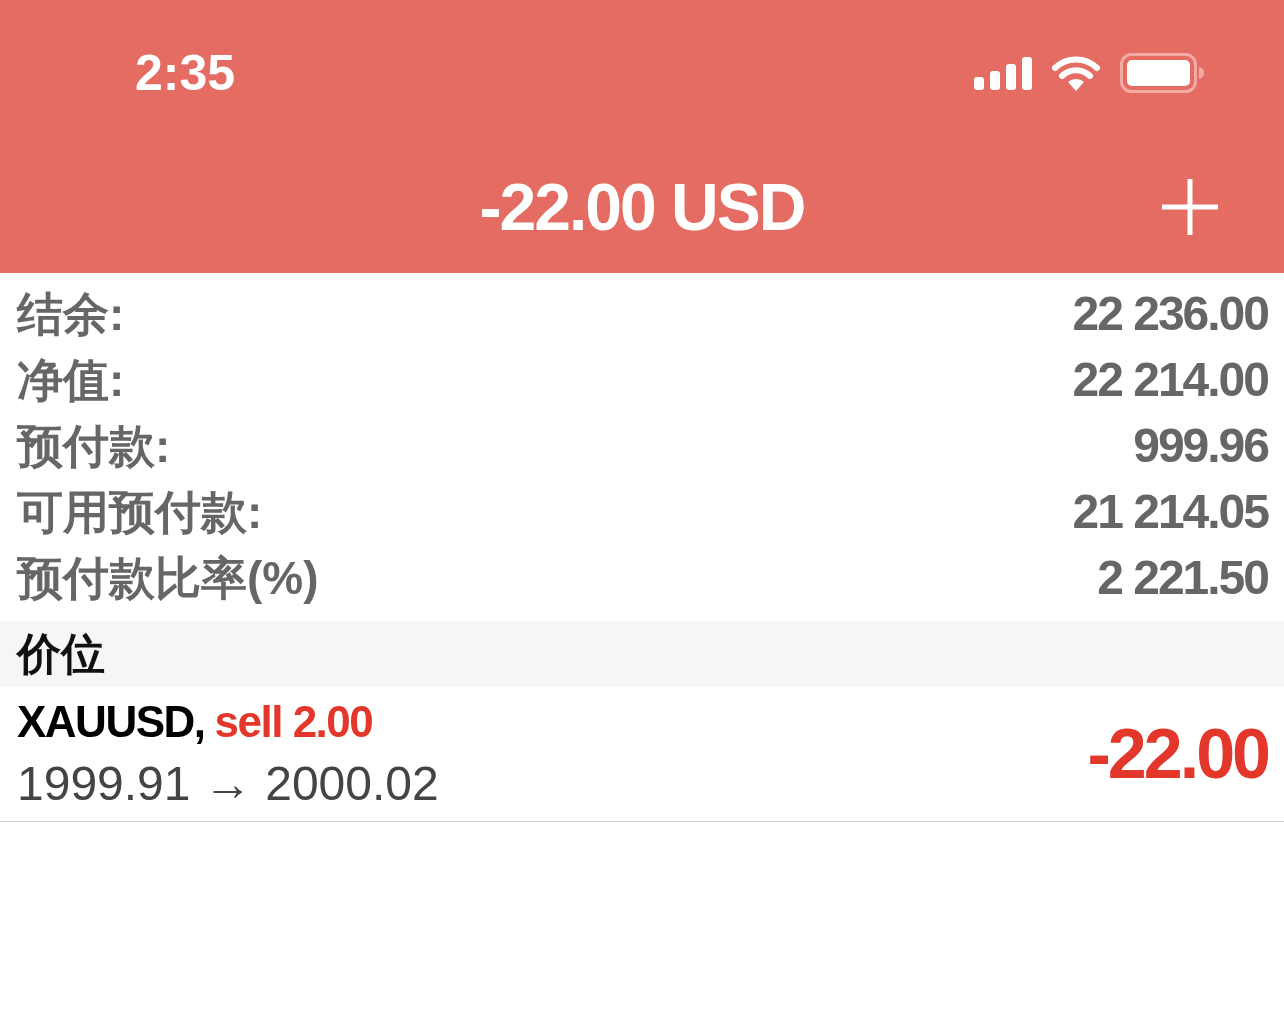 This screenshot has width=1284, height=1036. I want to click on summary-label: 预付款:, so click(94, 446).